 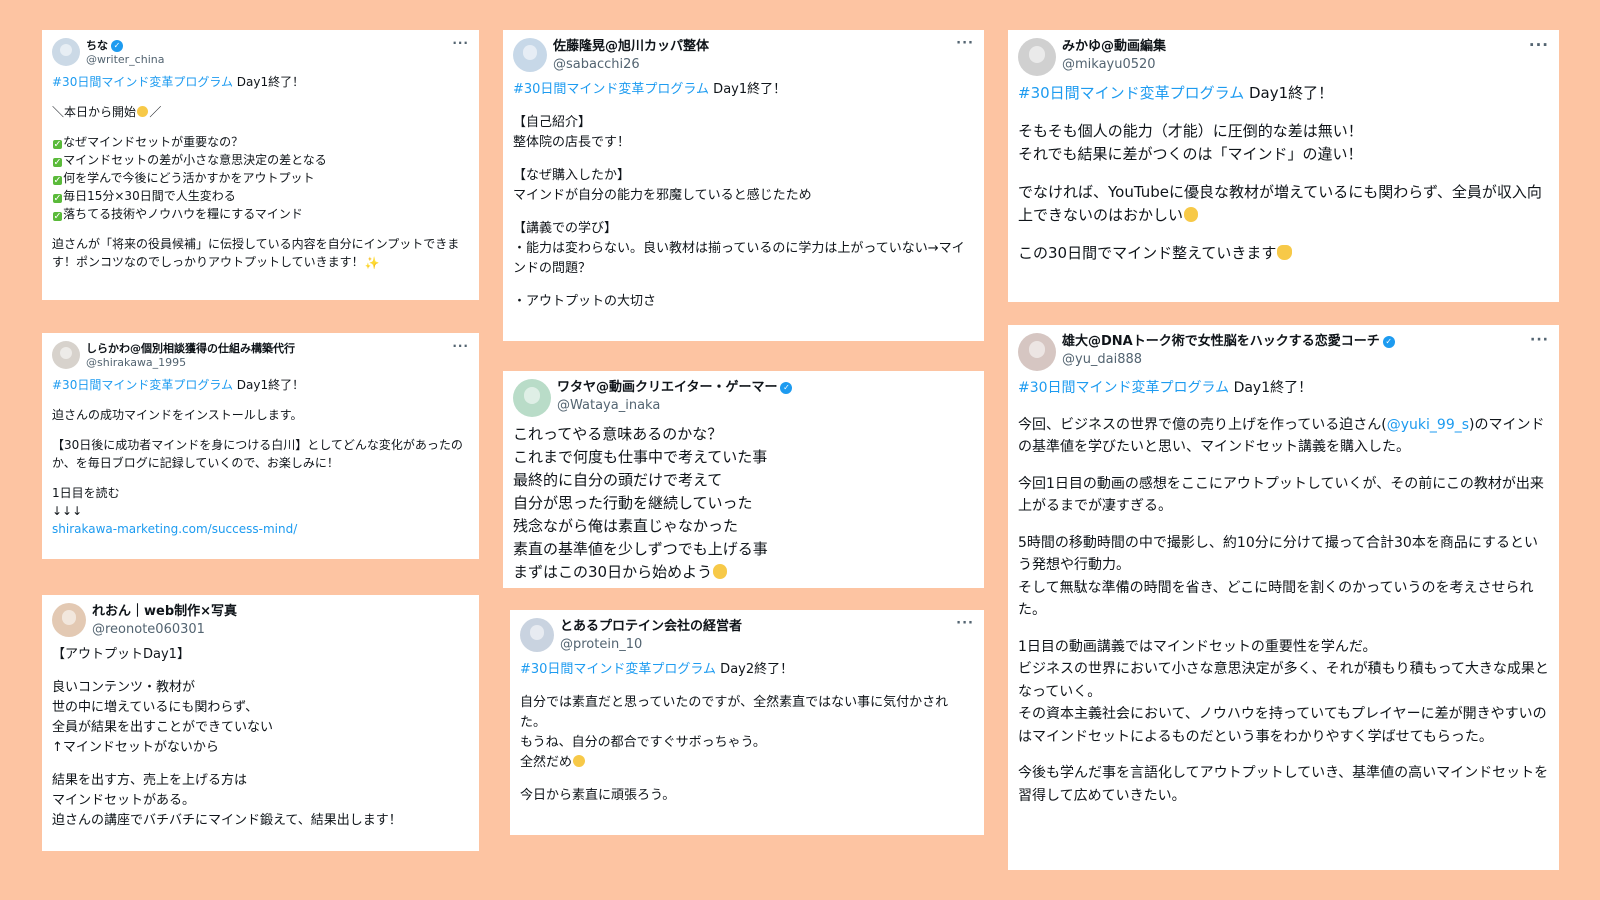 I want to click on display-name: とあるプロテイン会社の経営者, so click(x=651, y=627).